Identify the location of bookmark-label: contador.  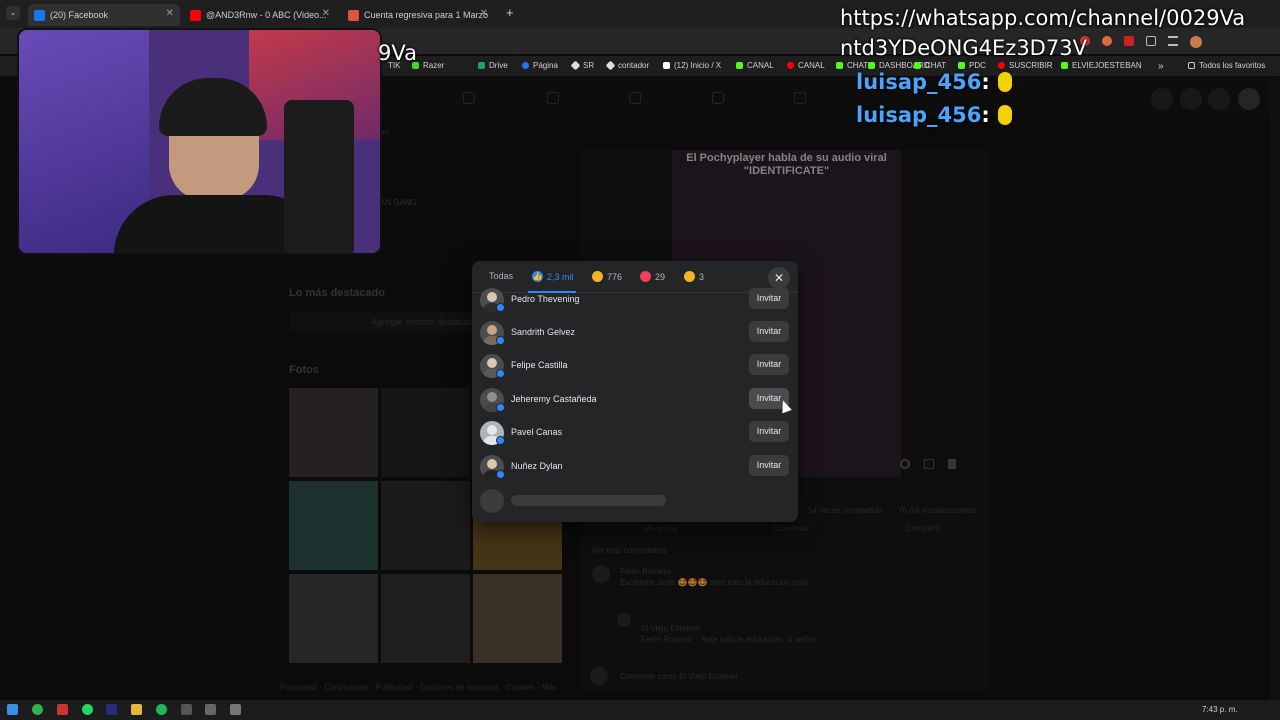
(634, 65).